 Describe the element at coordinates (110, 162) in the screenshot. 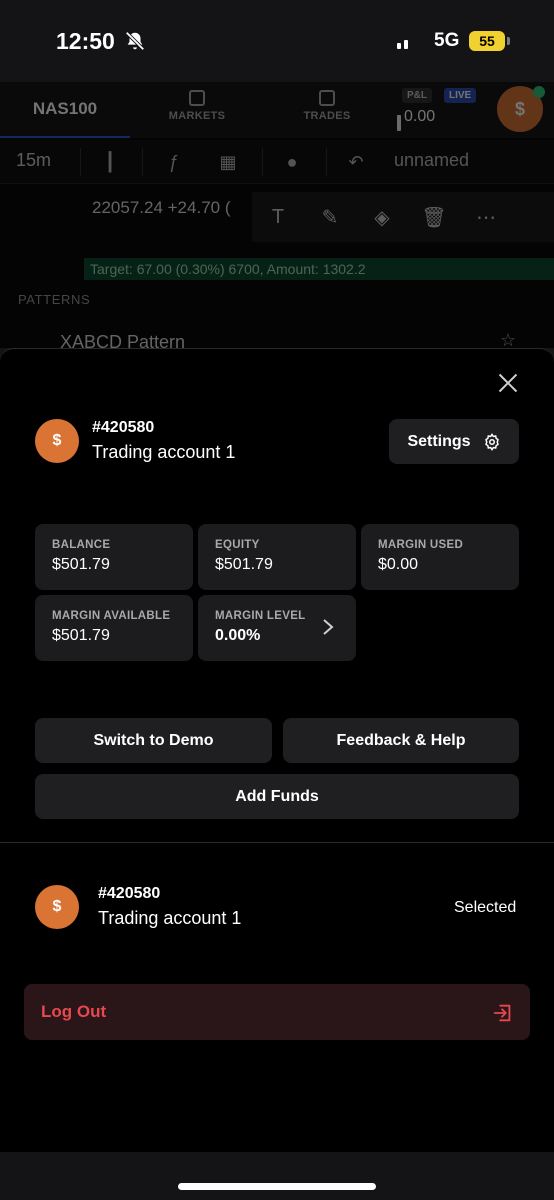

I see `candlestick-icon: ┃` at that location.